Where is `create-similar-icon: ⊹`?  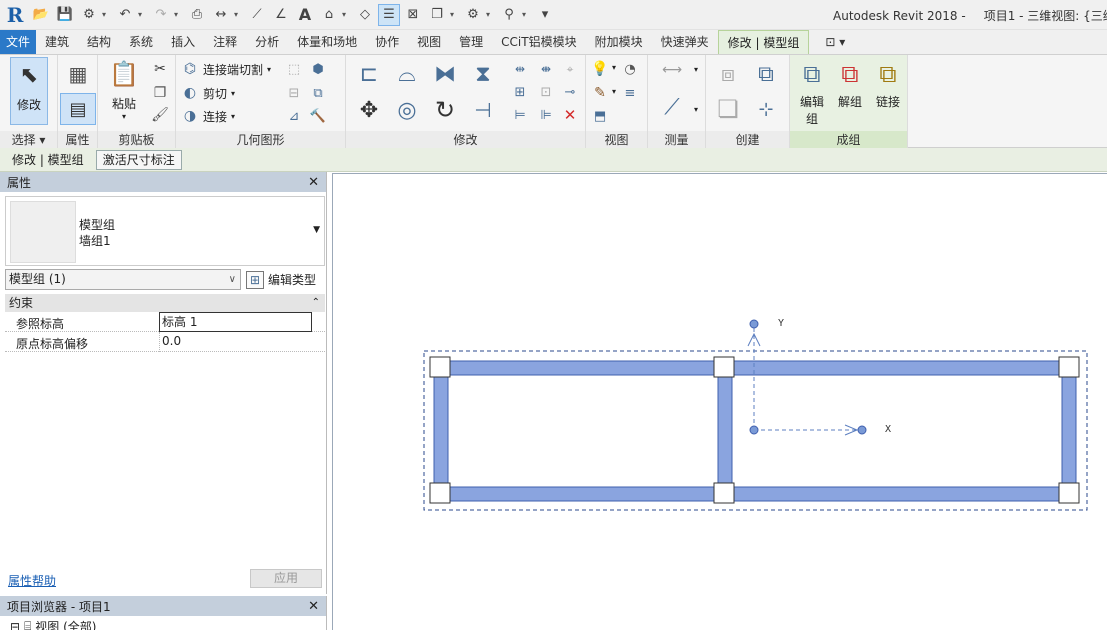 create-similar-icon: ⊹ is located at coordinates (766, 109).